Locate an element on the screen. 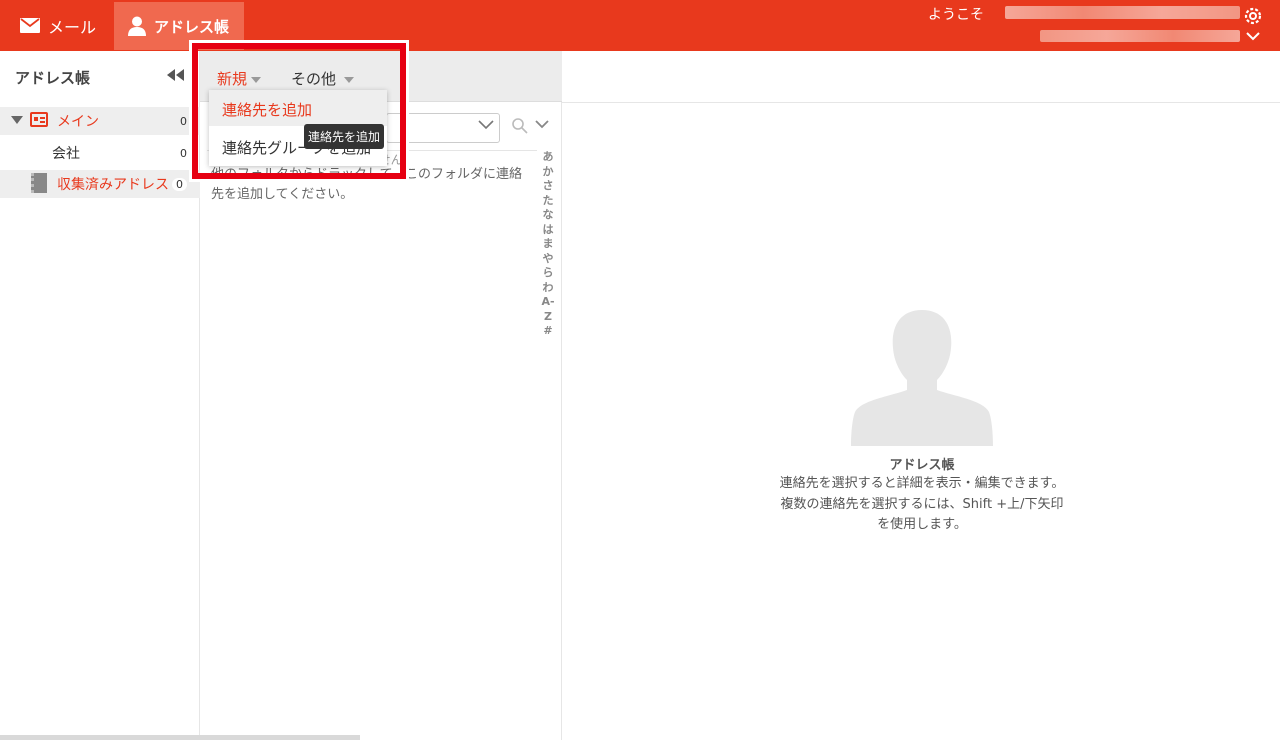 The height and width of the screenshot is (740, 1280). search-icon is located at coordinates (520, 126).